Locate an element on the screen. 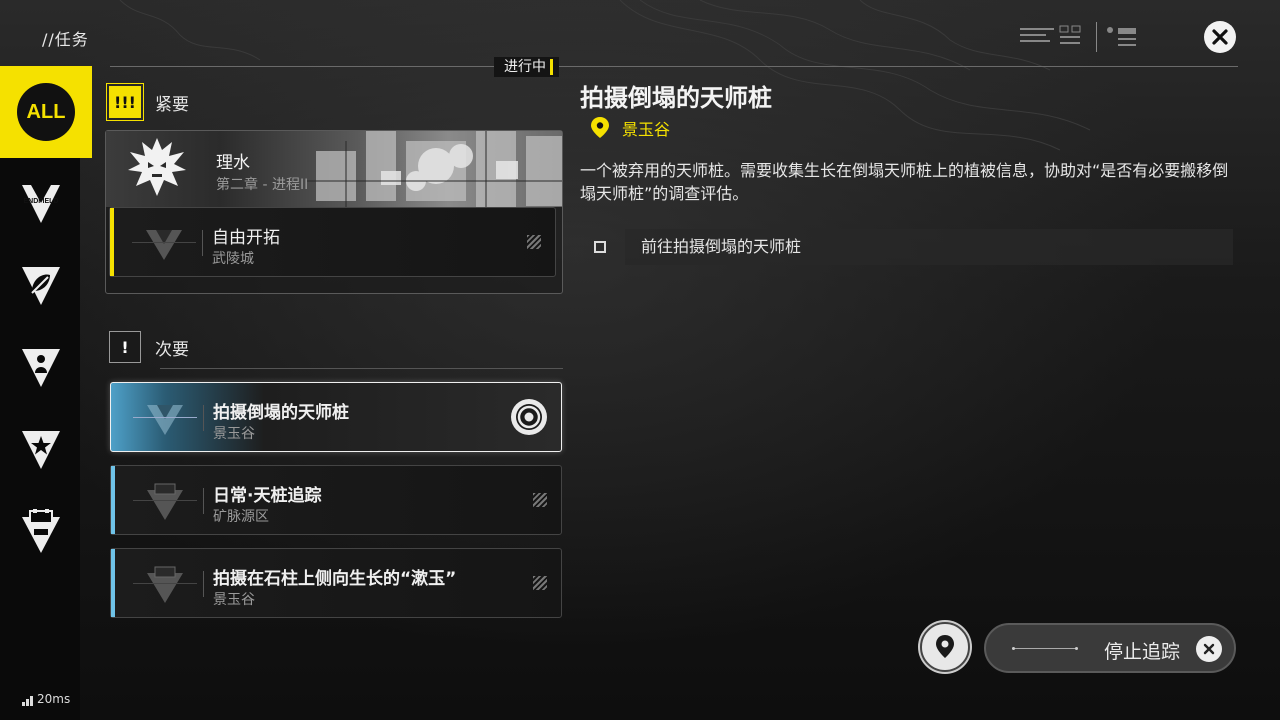 The height and width of the screenshot is (720, 1280). stop-tracking-close is located at coordinates (1209, 649).